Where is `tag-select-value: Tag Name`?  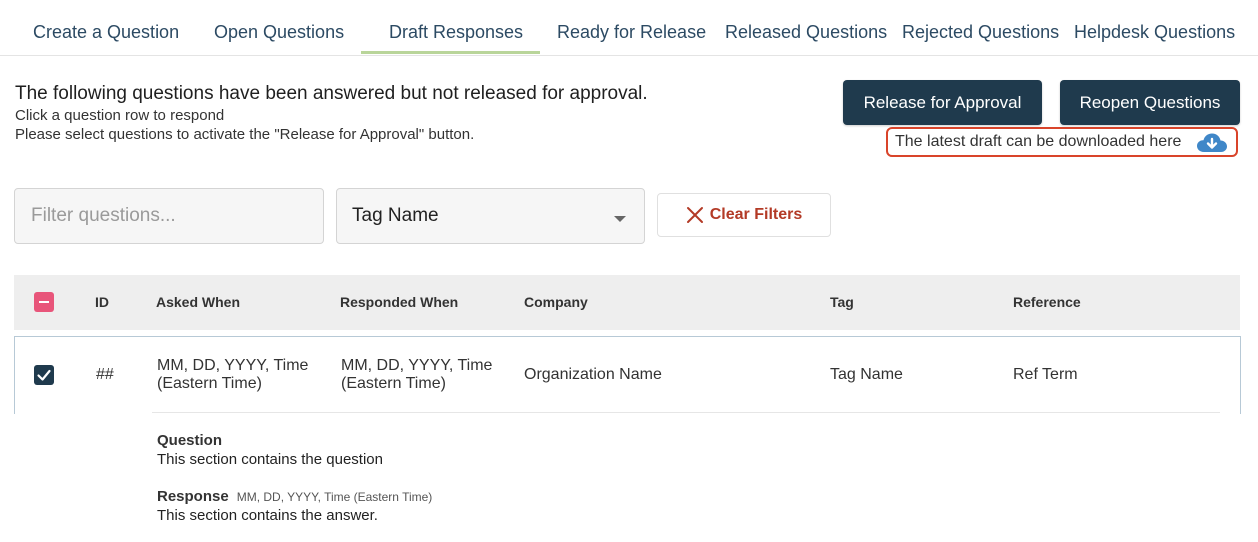 tag-select-value: Tag Name is located at coordinates (395, 215).